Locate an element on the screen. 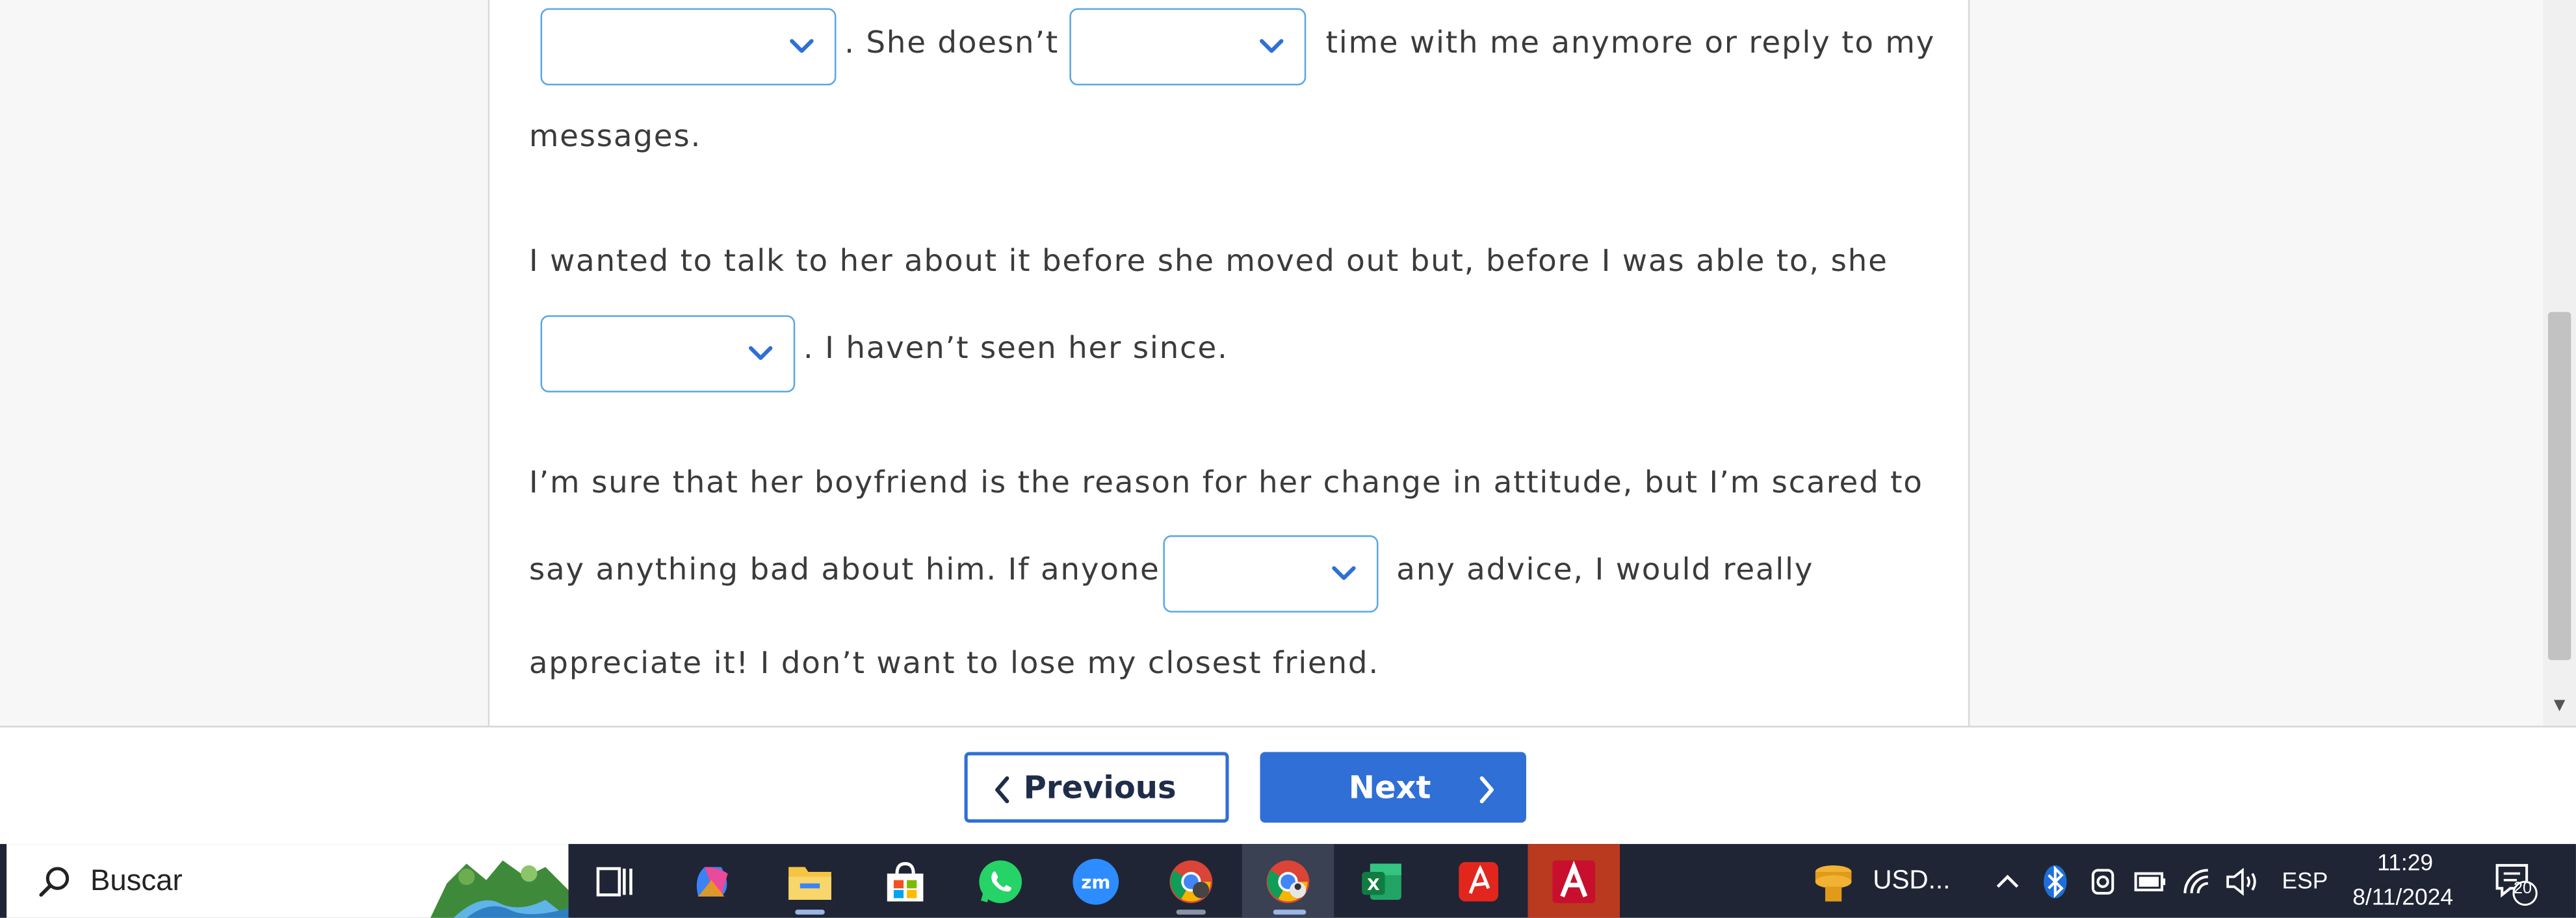 This screenshot has height=918, width=2576. previous-button: Previous is located at coordinates (1096, 787).